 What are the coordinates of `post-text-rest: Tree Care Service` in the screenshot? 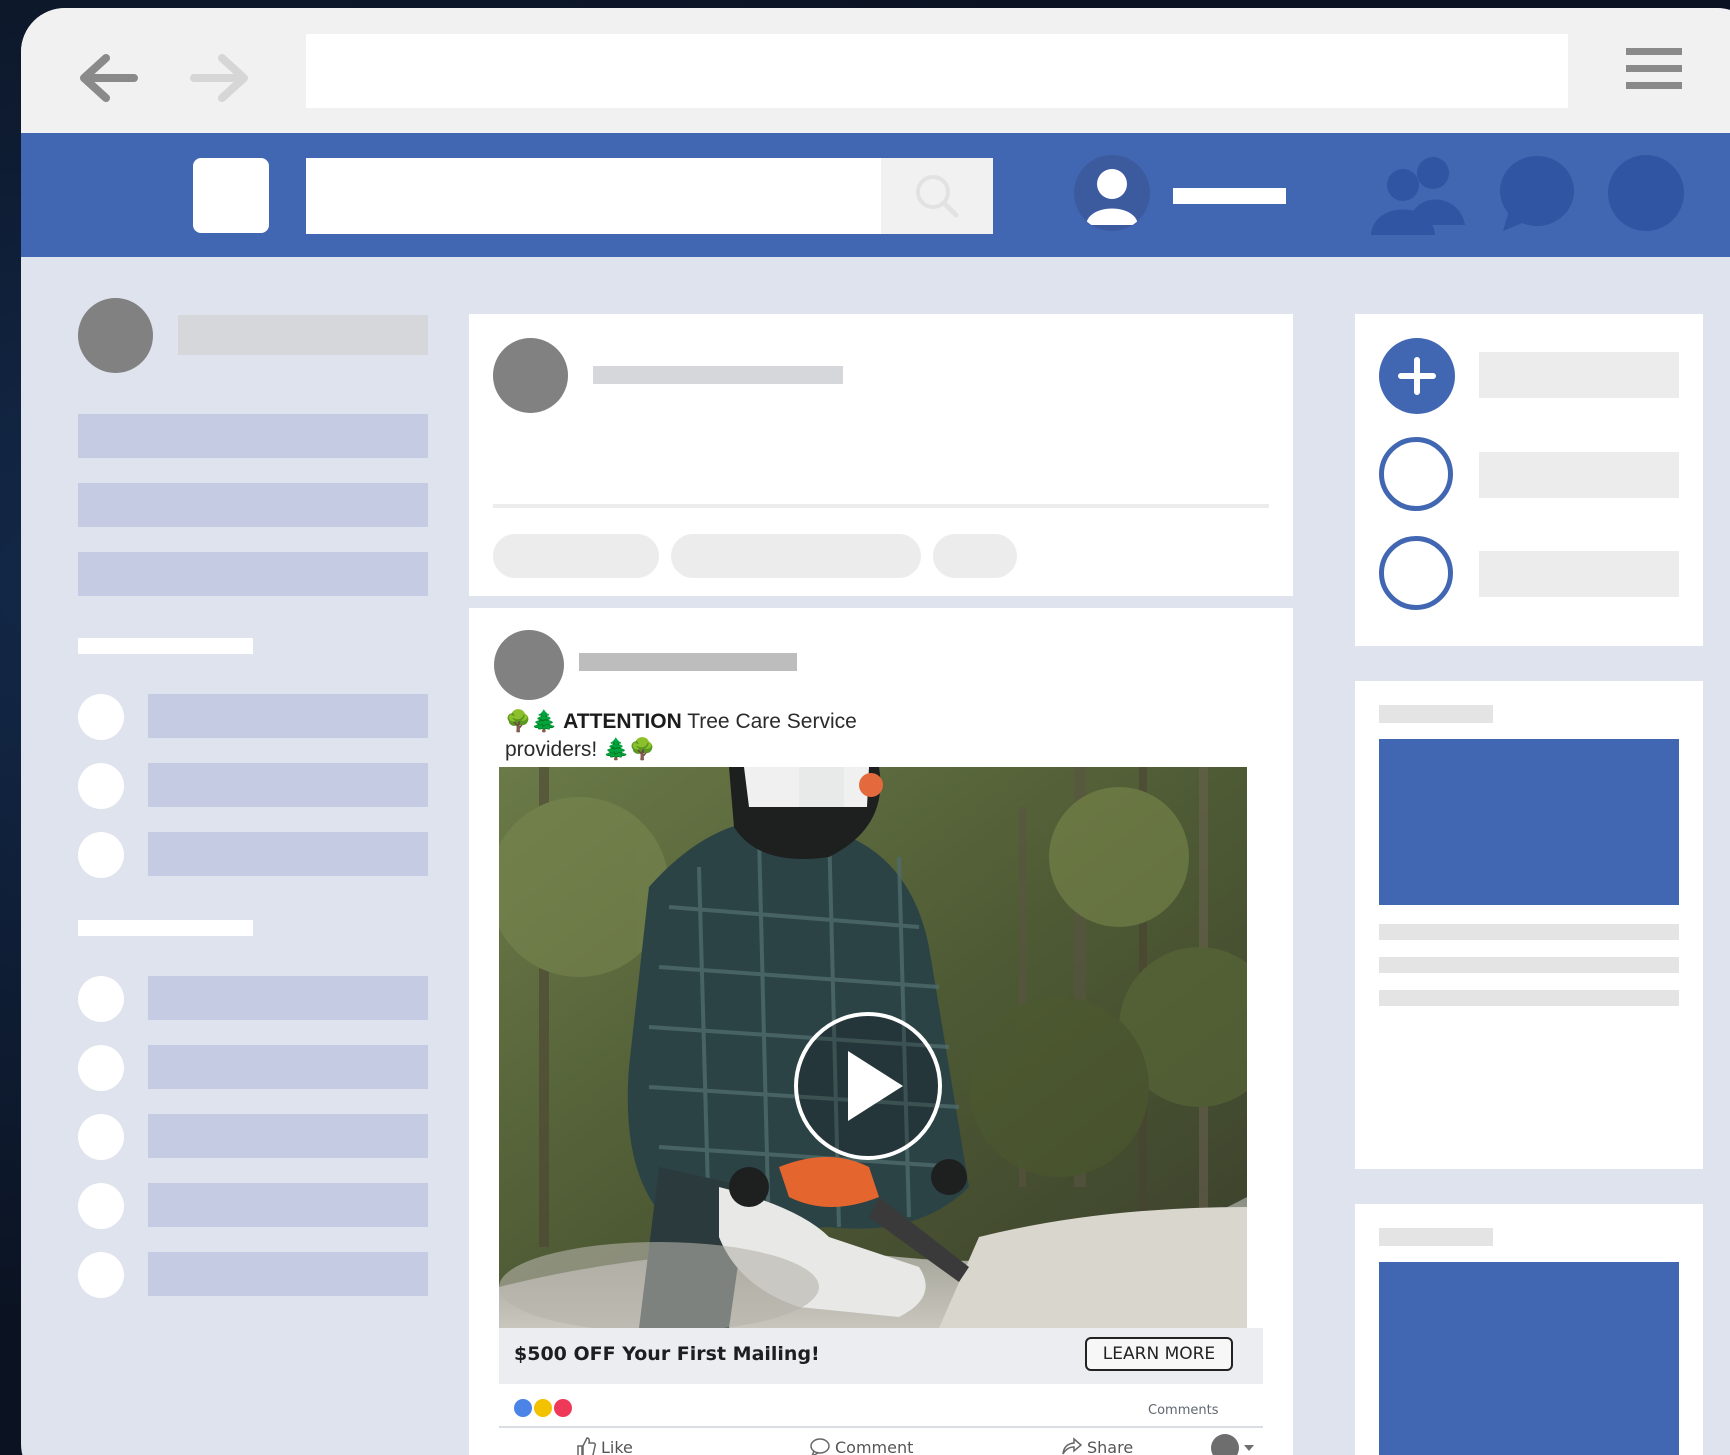 It's located at (769, 721).